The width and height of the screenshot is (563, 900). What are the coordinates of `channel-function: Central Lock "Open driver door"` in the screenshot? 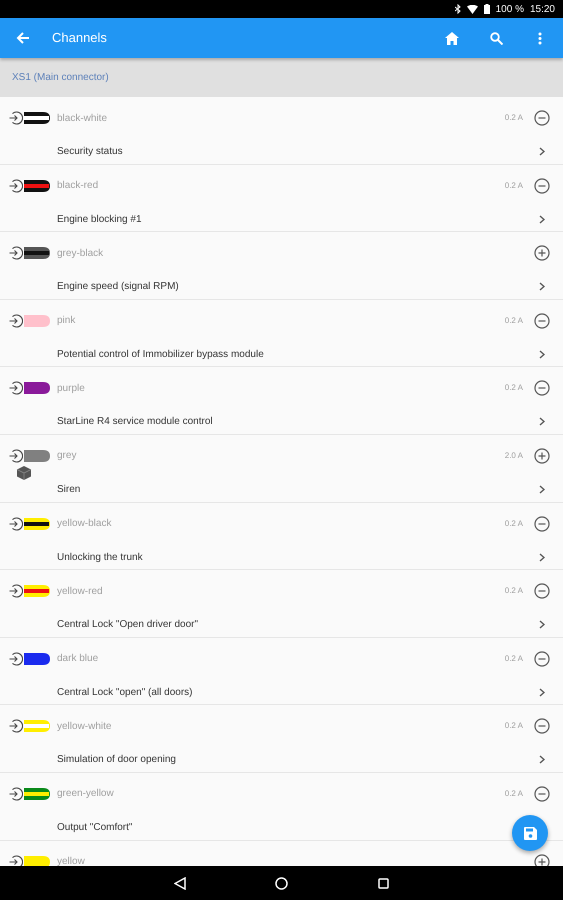 It's located at (127, 625).